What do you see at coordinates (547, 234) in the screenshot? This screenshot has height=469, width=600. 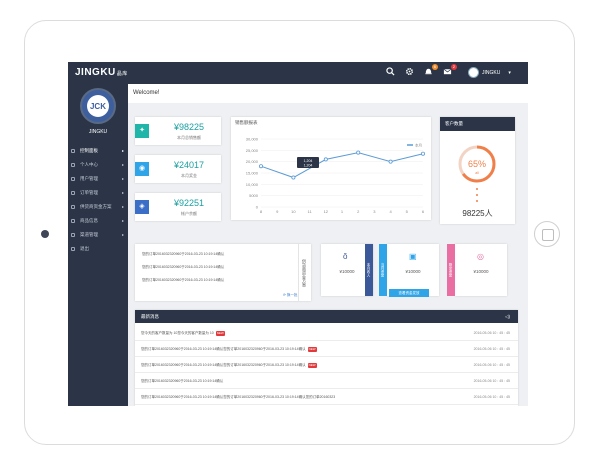 I see `home-button` at bounding box center [547, 234].